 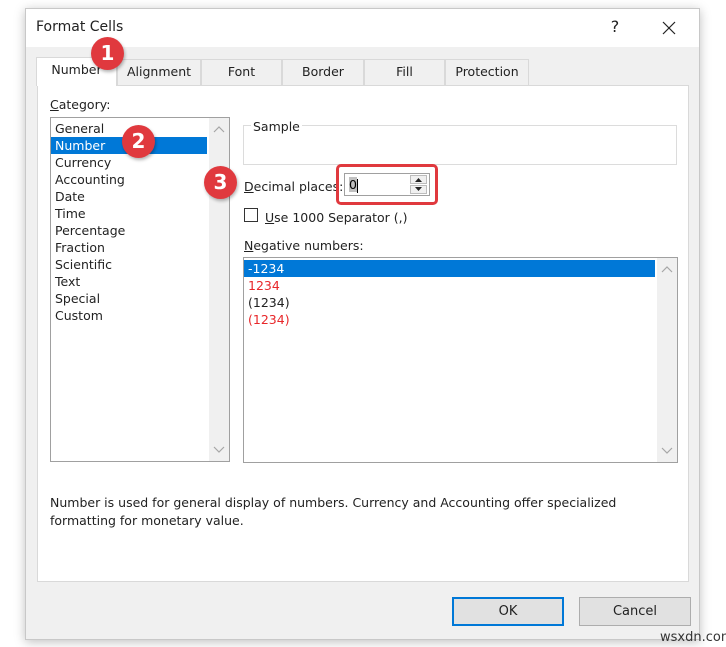 What do you see at coordinates (276, 126) in the screenshot?
I see `sample-label: Sample` at bounding box center [276, 126].